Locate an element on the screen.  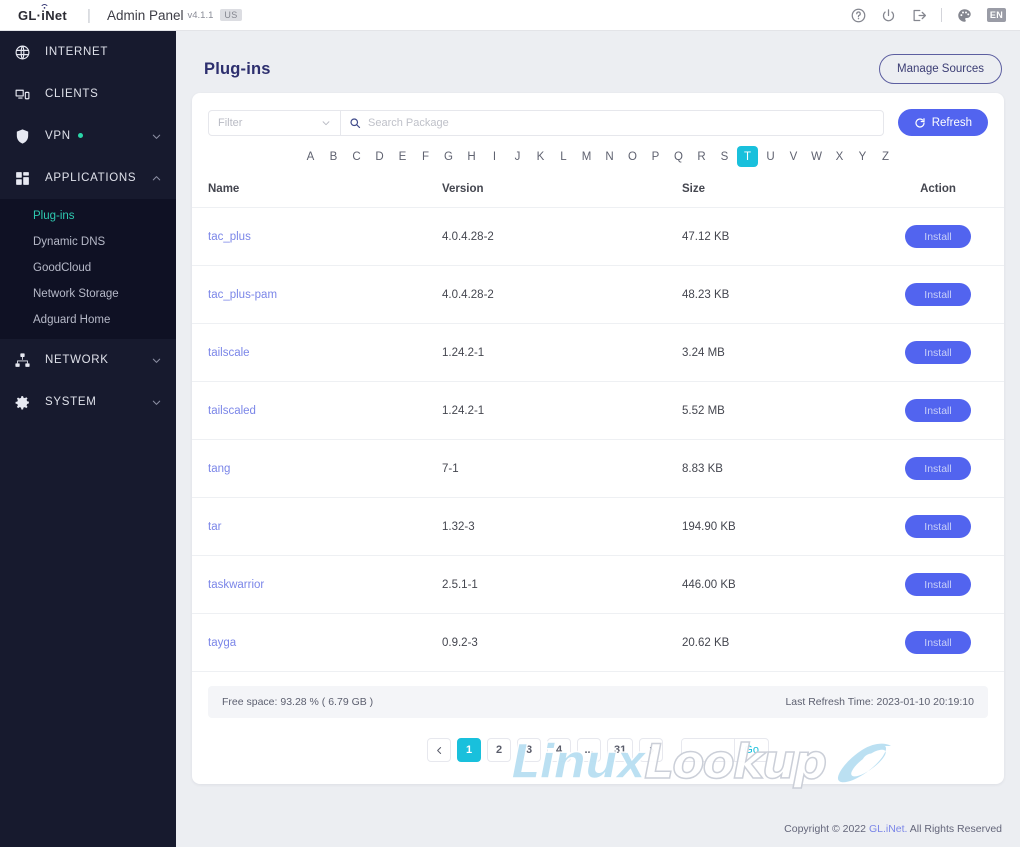
network-tree-icon is located at coordinates (22, 359).